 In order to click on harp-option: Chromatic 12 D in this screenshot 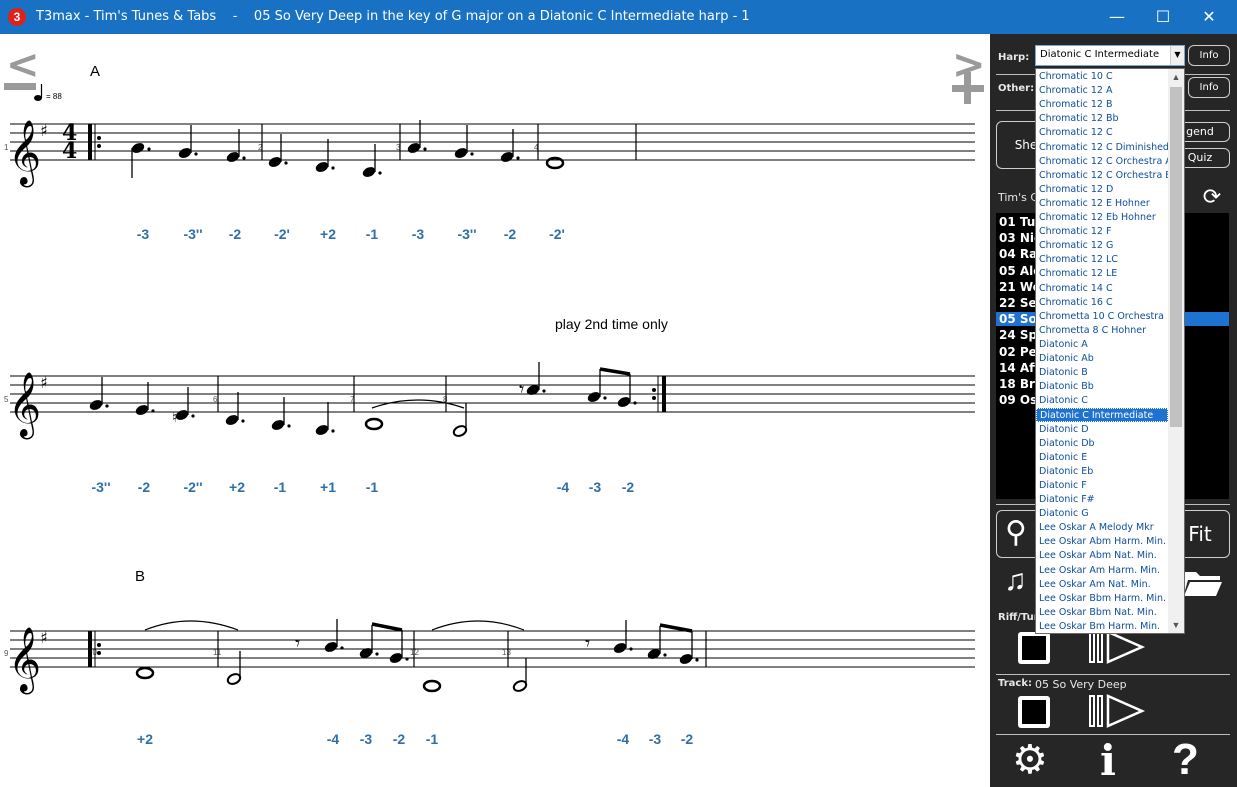, I will do `click(1102, 190)`.